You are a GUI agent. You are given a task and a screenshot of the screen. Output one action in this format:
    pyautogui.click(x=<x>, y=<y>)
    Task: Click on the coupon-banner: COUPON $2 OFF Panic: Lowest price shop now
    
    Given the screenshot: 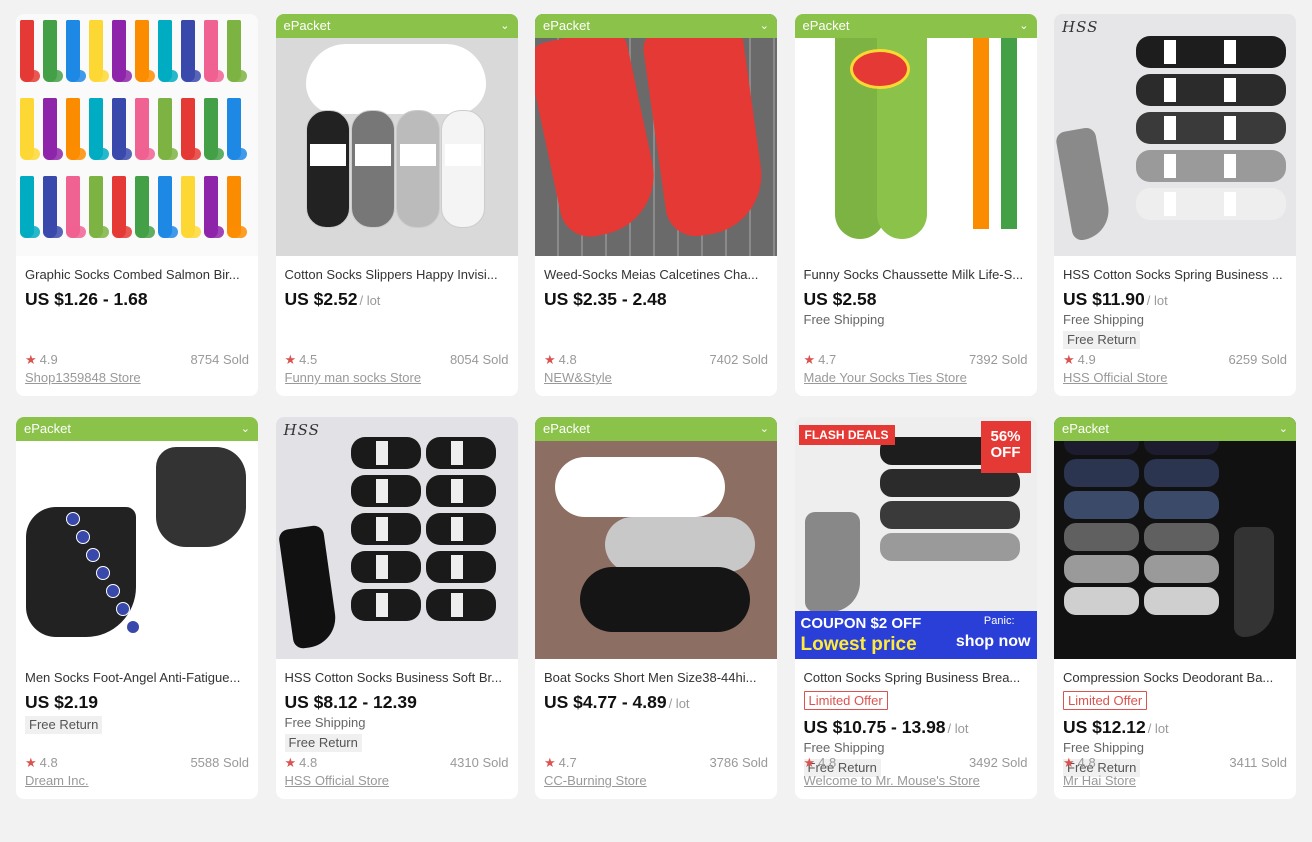 What is the action you would take?
    pyautogui.click(x=915, y=635)
    